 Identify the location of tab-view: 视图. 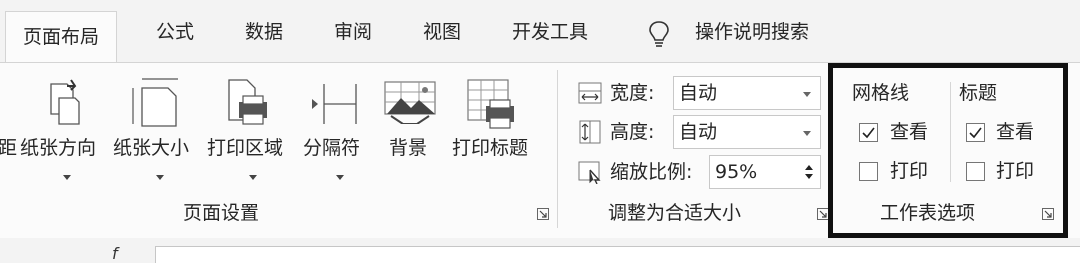
(442, 32).